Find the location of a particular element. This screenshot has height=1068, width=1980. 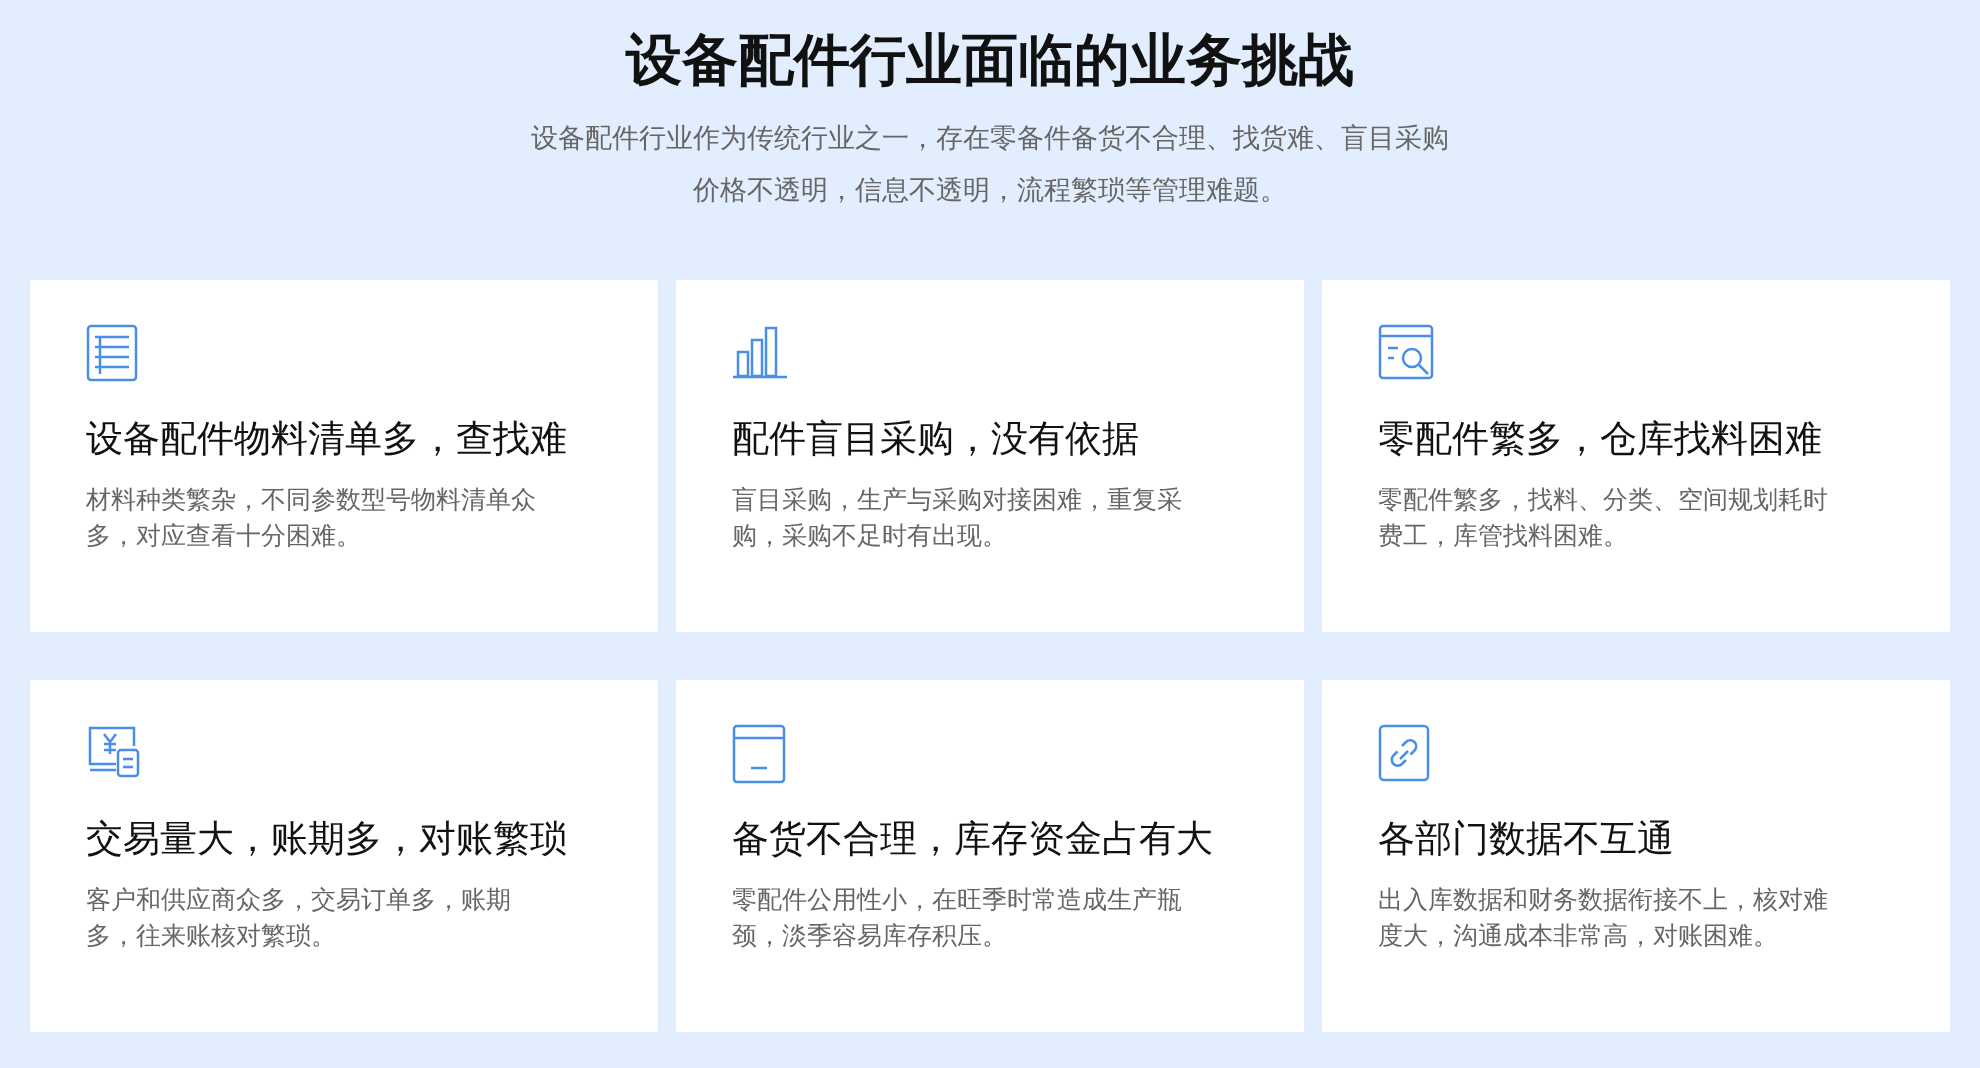

window-icon is located at coordinates (759, 754).